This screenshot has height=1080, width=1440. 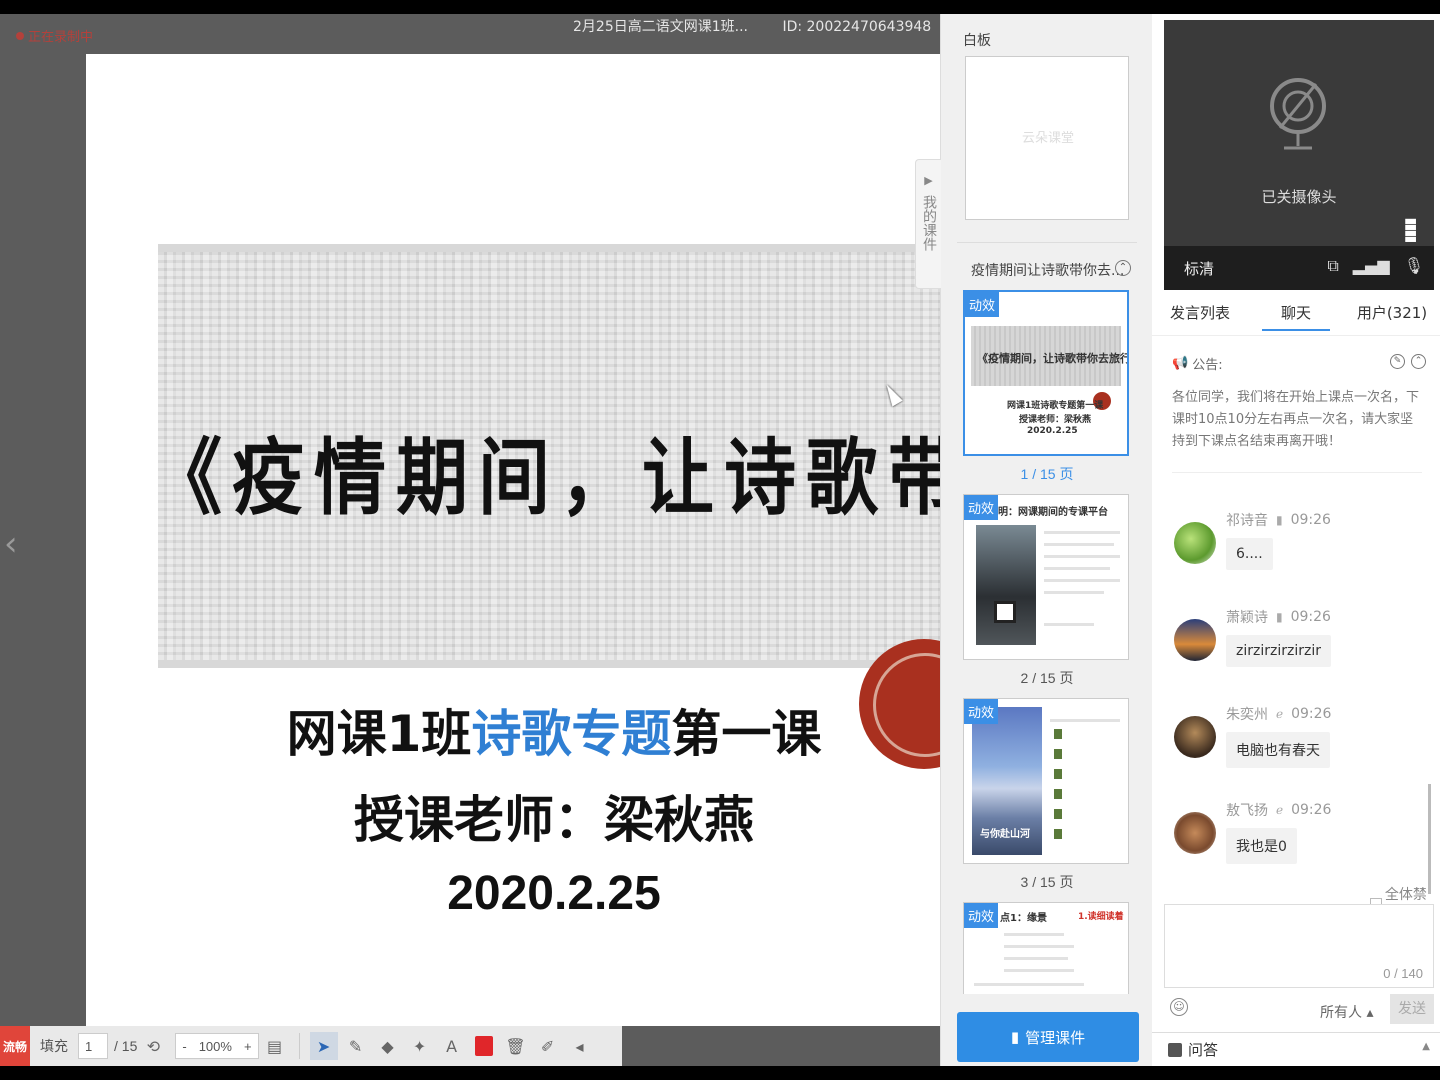 What do you see at coordinates (1047, 242) in the screenshot?
I see `divider` at bounding box center [1047, 242].